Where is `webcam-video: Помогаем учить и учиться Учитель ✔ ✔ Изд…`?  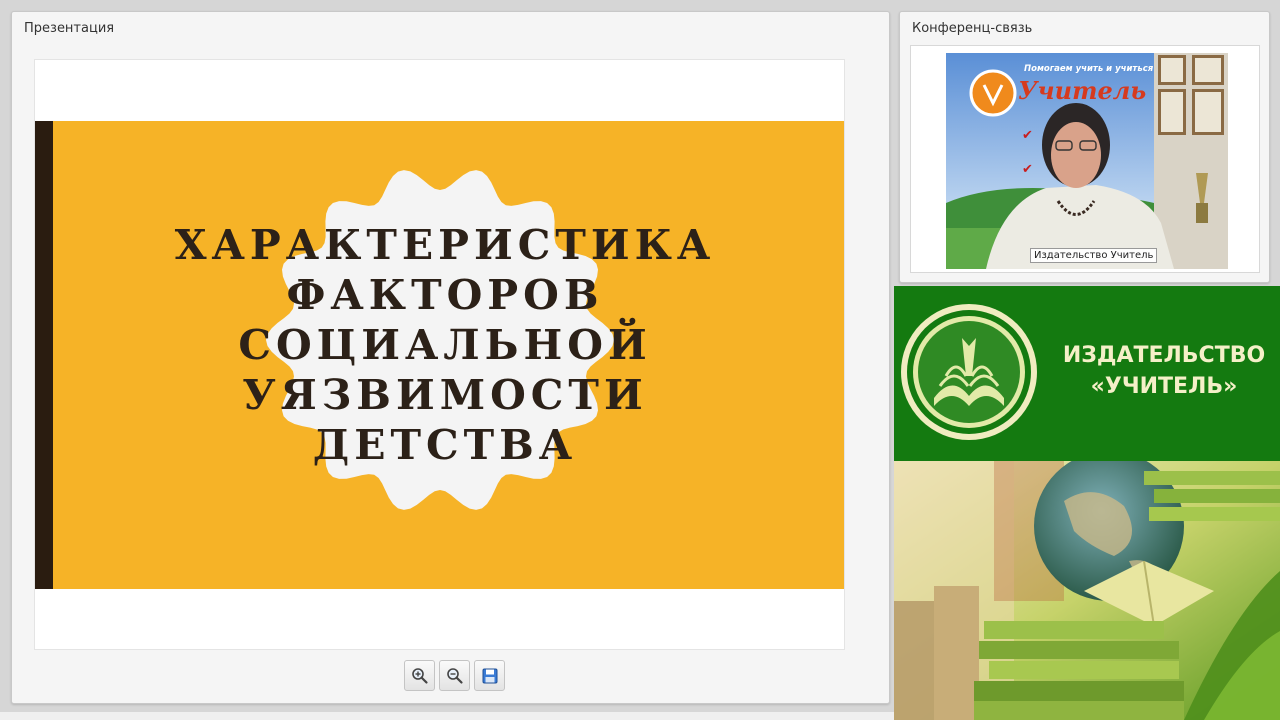 webcam-video: Помогаем учить и учиться Учитель ✔ ✔ Изд… is located at coordinates (1087, 161).